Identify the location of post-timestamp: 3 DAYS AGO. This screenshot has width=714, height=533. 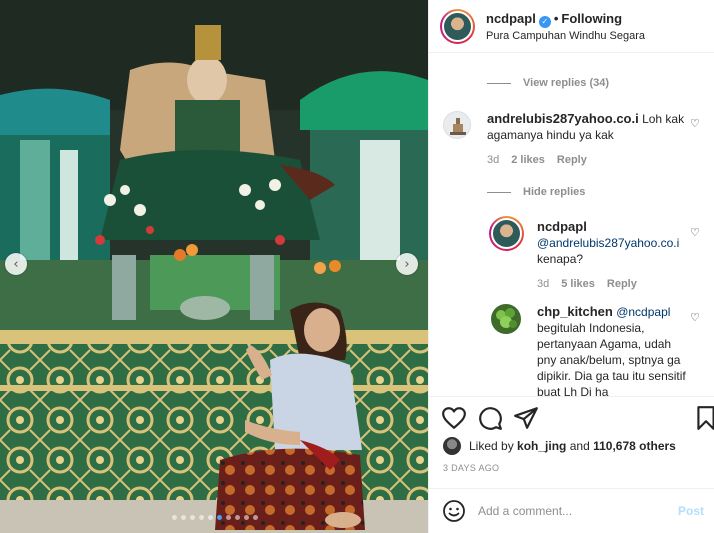
(471, 468).